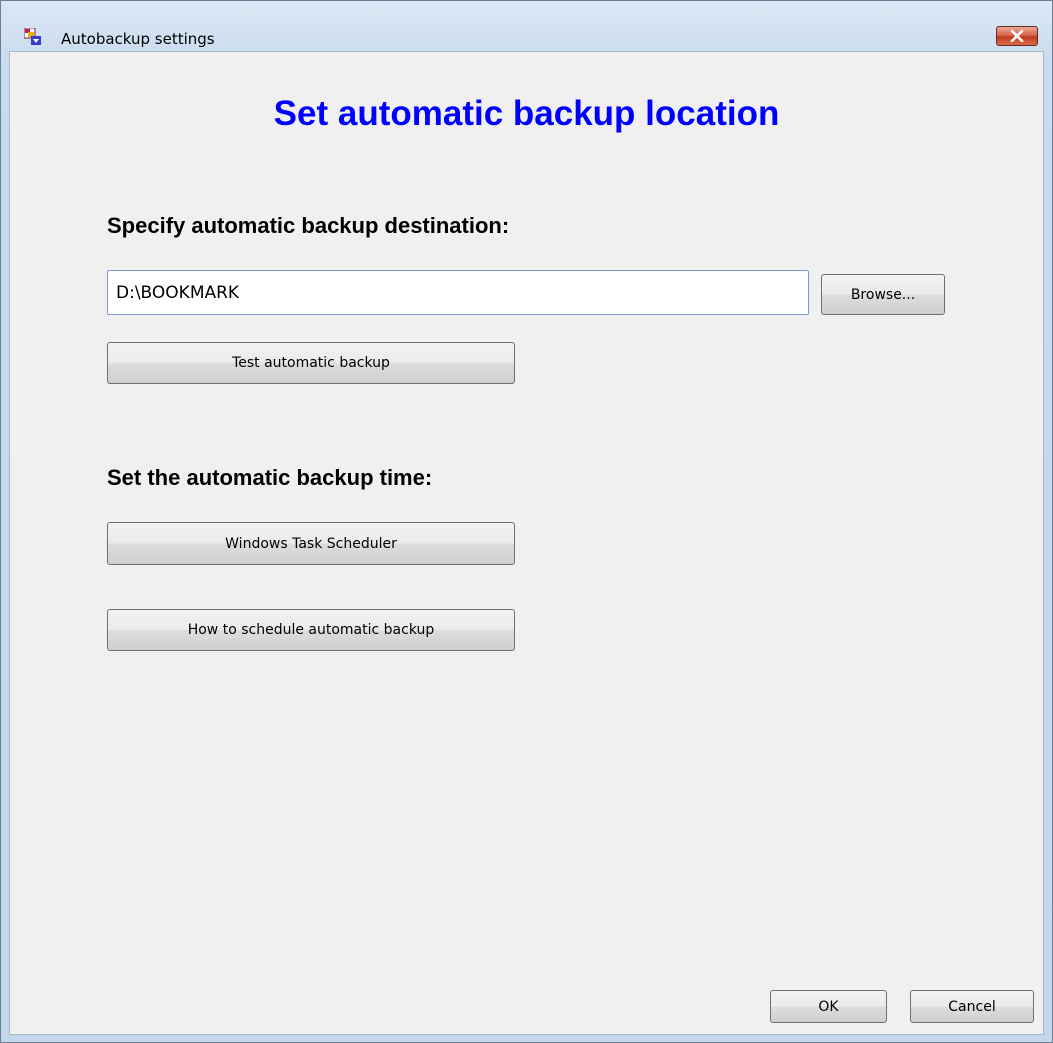 The image size is (1053, 1043). What do you see at coordinates (270, 477) in the screenshot?
I see `backup-time-heading: Set the automatic backup time:` at bounding box center [270, 477].